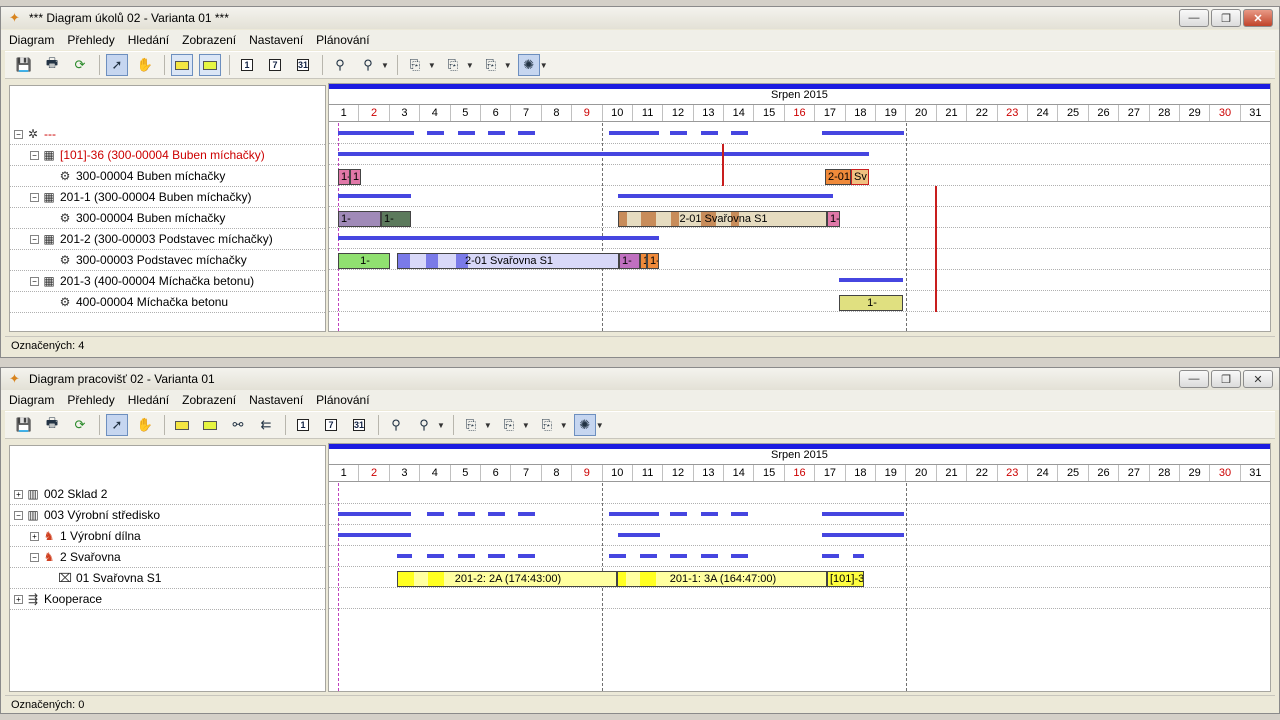 The height and width of the screenshot is (720, 1280). What do you see at coordinates (167, 515) in the screenshot?
I see `tree-row: − ▥ 003 Výrobní středisko` at bounding box center [167, 515].